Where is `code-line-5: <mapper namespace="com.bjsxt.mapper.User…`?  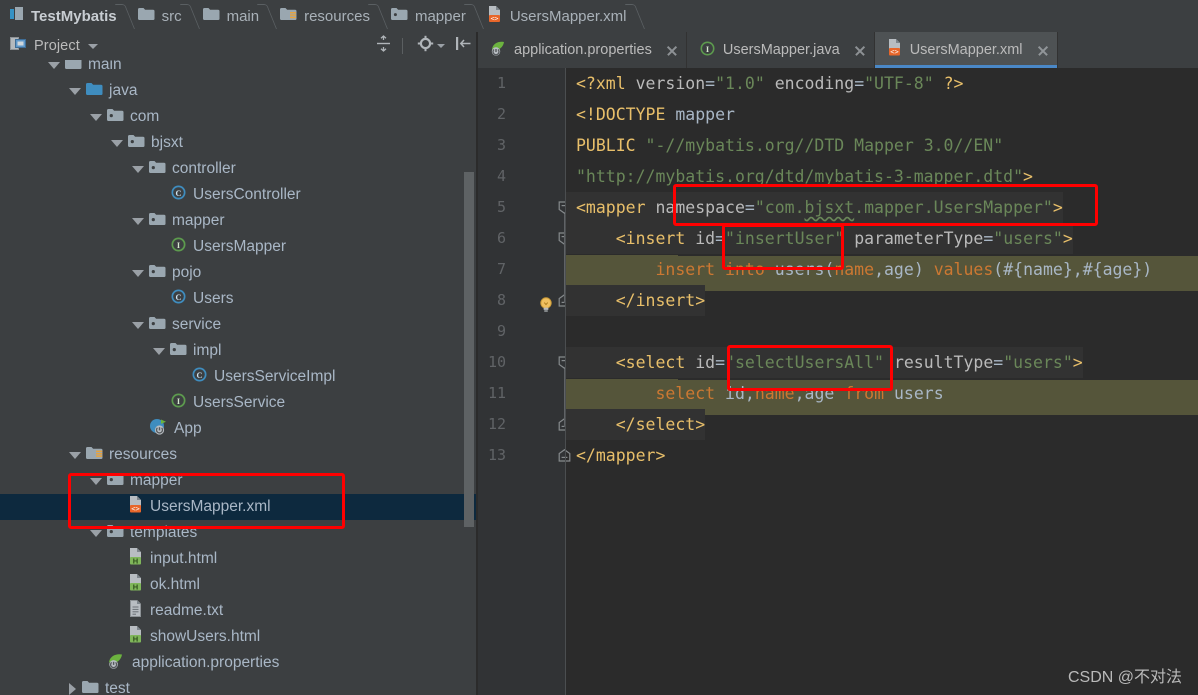
code-line-5: <mapper namespace="com.bjsxt.mapper.User… is located at coordinates (882, 207).